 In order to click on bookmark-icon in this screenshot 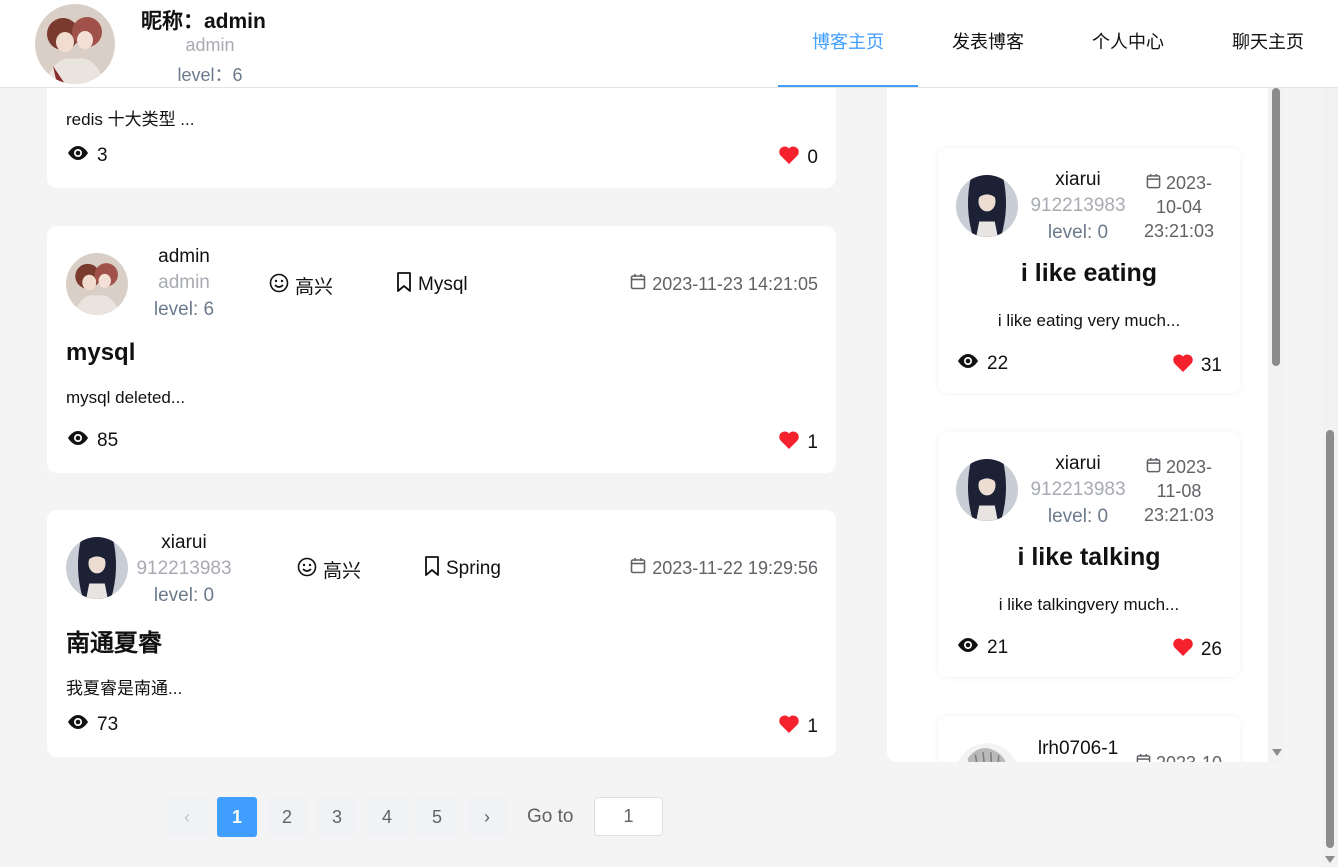, I will do `click(432, 569)`.